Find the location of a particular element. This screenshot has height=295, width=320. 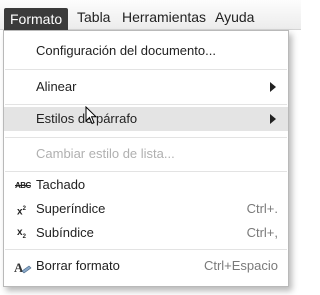

svg-text: A is located at coordinates (19, 268).